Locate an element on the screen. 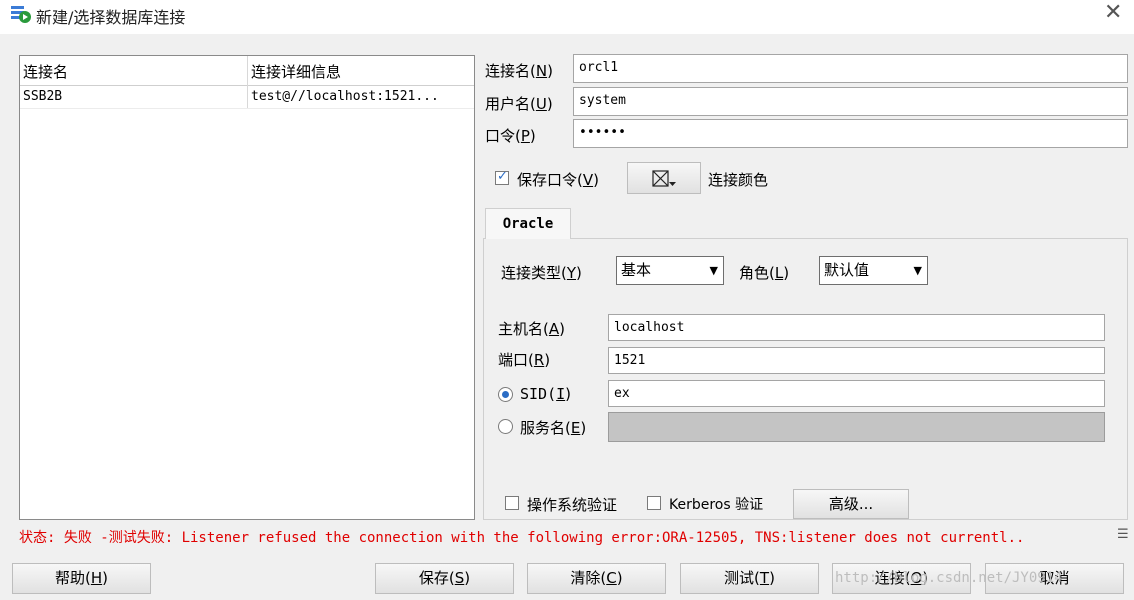 This screenshot has height=600, width=1134. color-picker-icon is located at coordinates (664, 178).